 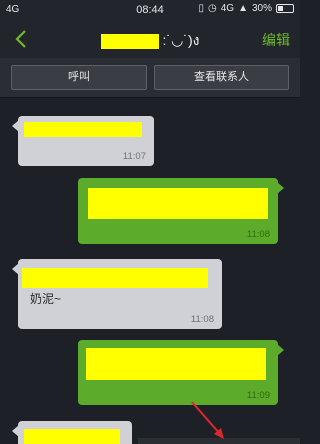 I want to click on incoming-message, so click(x=72, y=432).